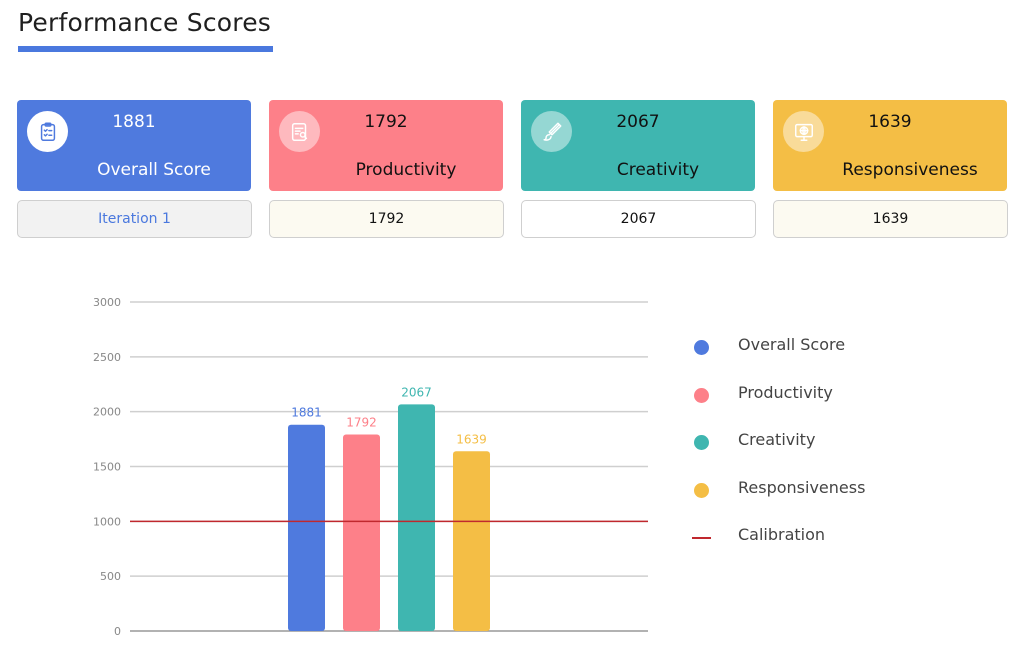 Image resolution: width=1024 pixels, height=667 pixels. Describe the element at coordinates (658, 170) in the screenshot. I see `card-label: Creativity` at that location.